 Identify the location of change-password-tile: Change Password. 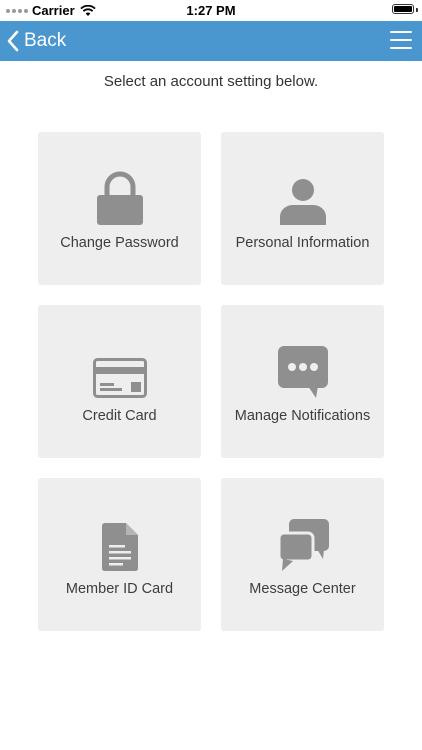
(119, 208).